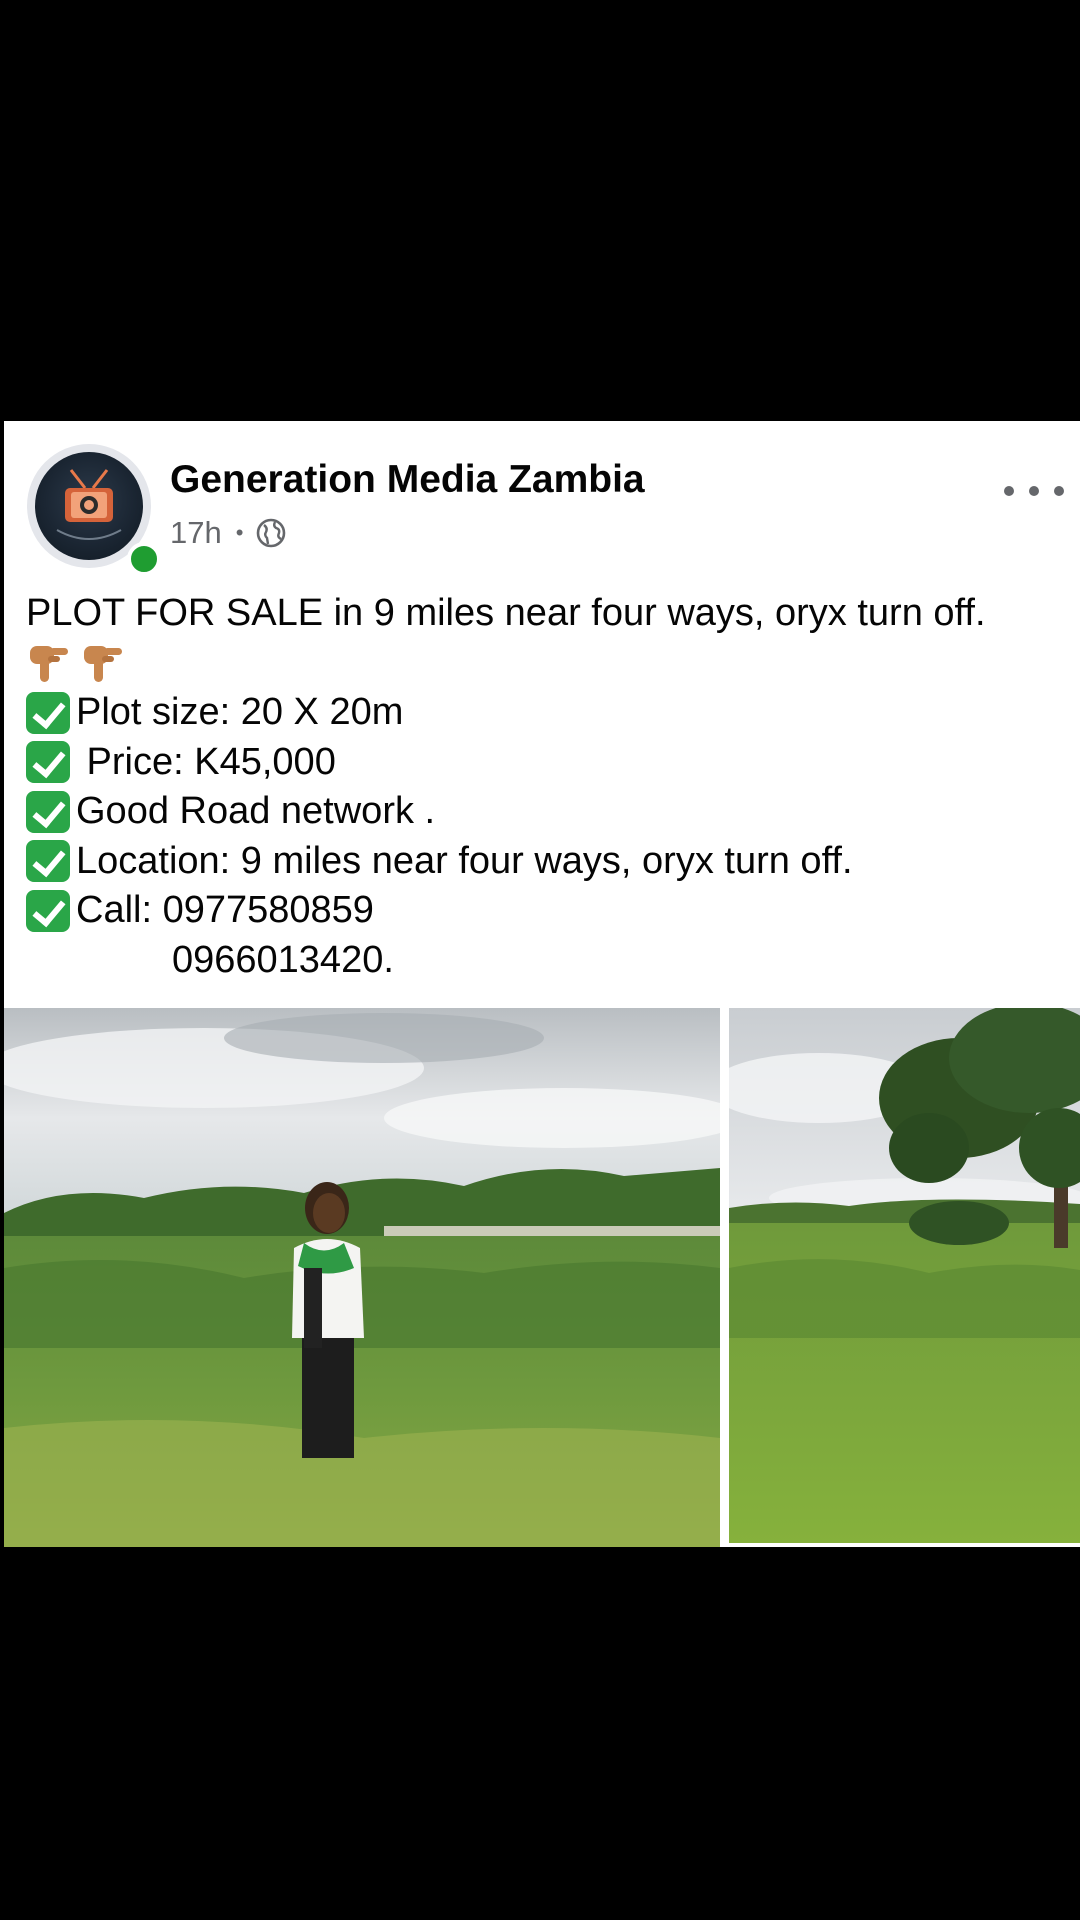 This screenshot has height=1920, width=1080. I want to click on call-alt-line: 0966013420., so click(546, 961).